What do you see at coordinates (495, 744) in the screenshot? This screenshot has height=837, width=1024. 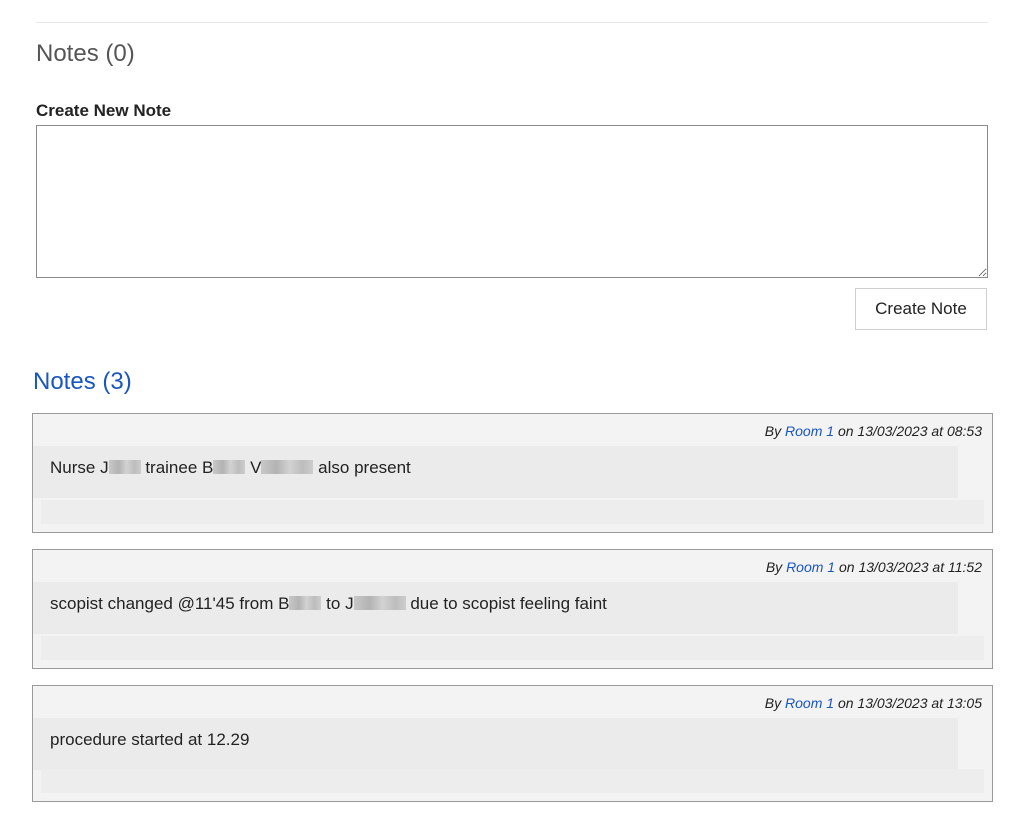 I see `note-body: procedure started at 12.29` at bounding box center [495, 744].